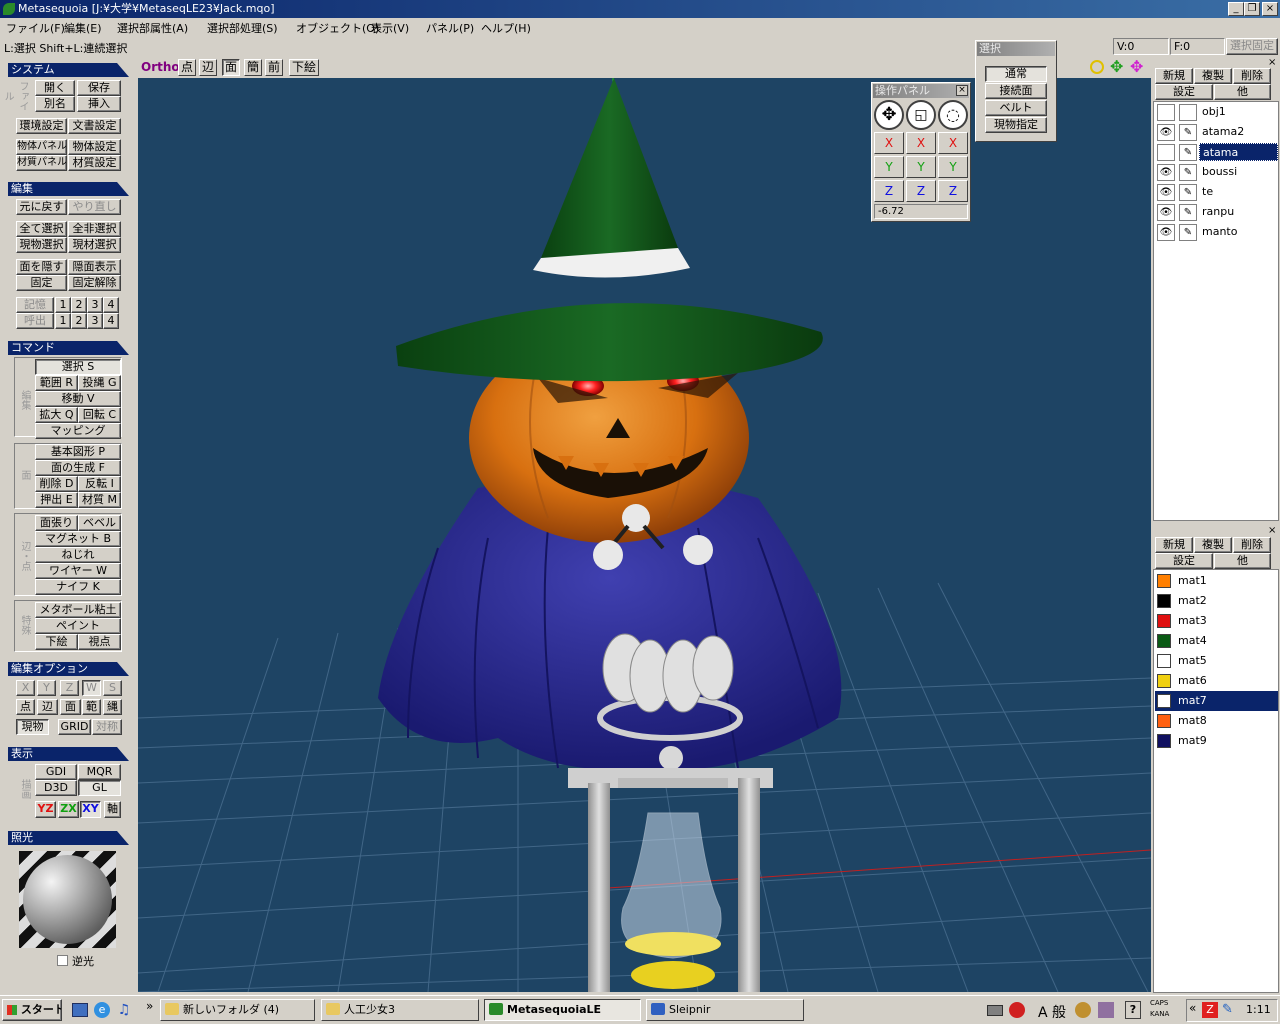  What do you see at coordinates (953, 167) in the screenshot?
I see `rotate-y-button: Y` at bounding box center [953, 167].